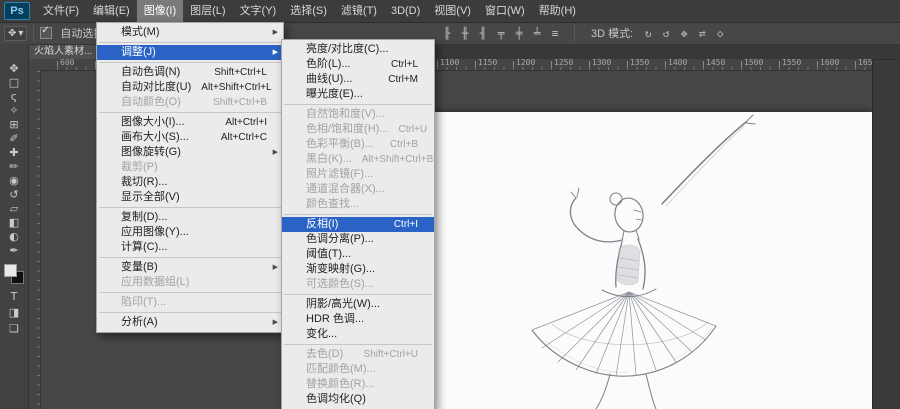 The width and height of the screenshot is (900, 409). I want to click on menubar-item: 帮助(H), so click(557, 11).